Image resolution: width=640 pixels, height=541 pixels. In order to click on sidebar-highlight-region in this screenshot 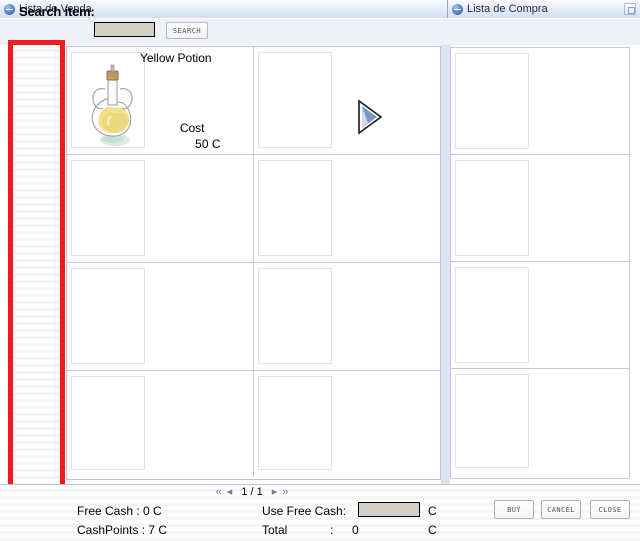, I will do `click(36, 287)`.